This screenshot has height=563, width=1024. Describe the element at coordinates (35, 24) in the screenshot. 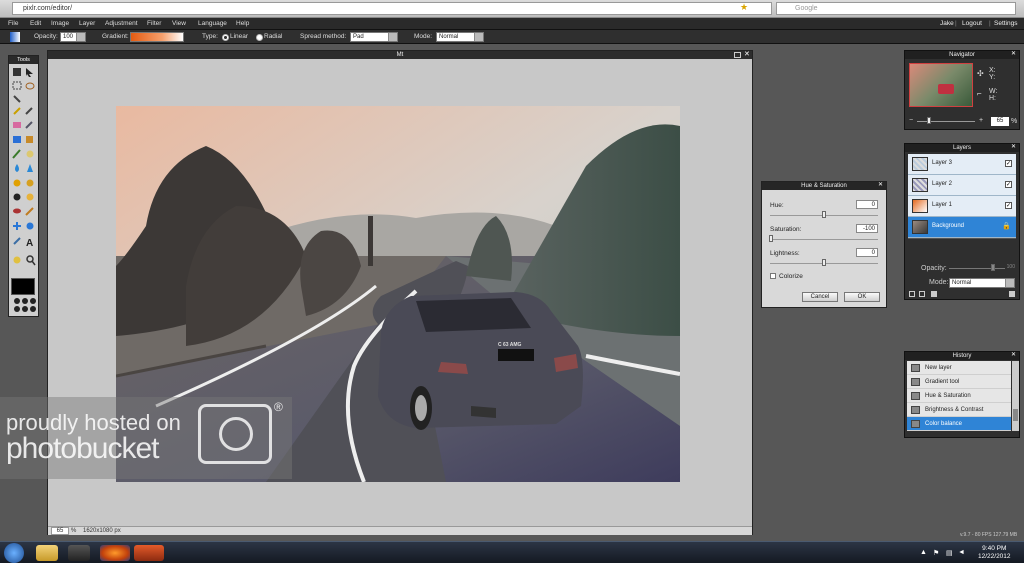

I see `menu-edit: Edit` at that location.